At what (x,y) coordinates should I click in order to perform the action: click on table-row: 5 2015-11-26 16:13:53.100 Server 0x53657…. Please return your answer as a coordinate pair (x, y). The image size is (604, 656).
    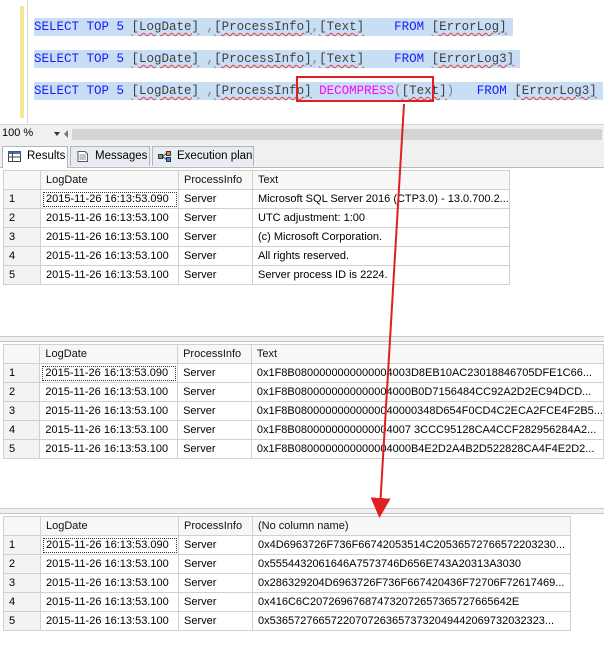
    Looking at the image, I should click on (287, 621).